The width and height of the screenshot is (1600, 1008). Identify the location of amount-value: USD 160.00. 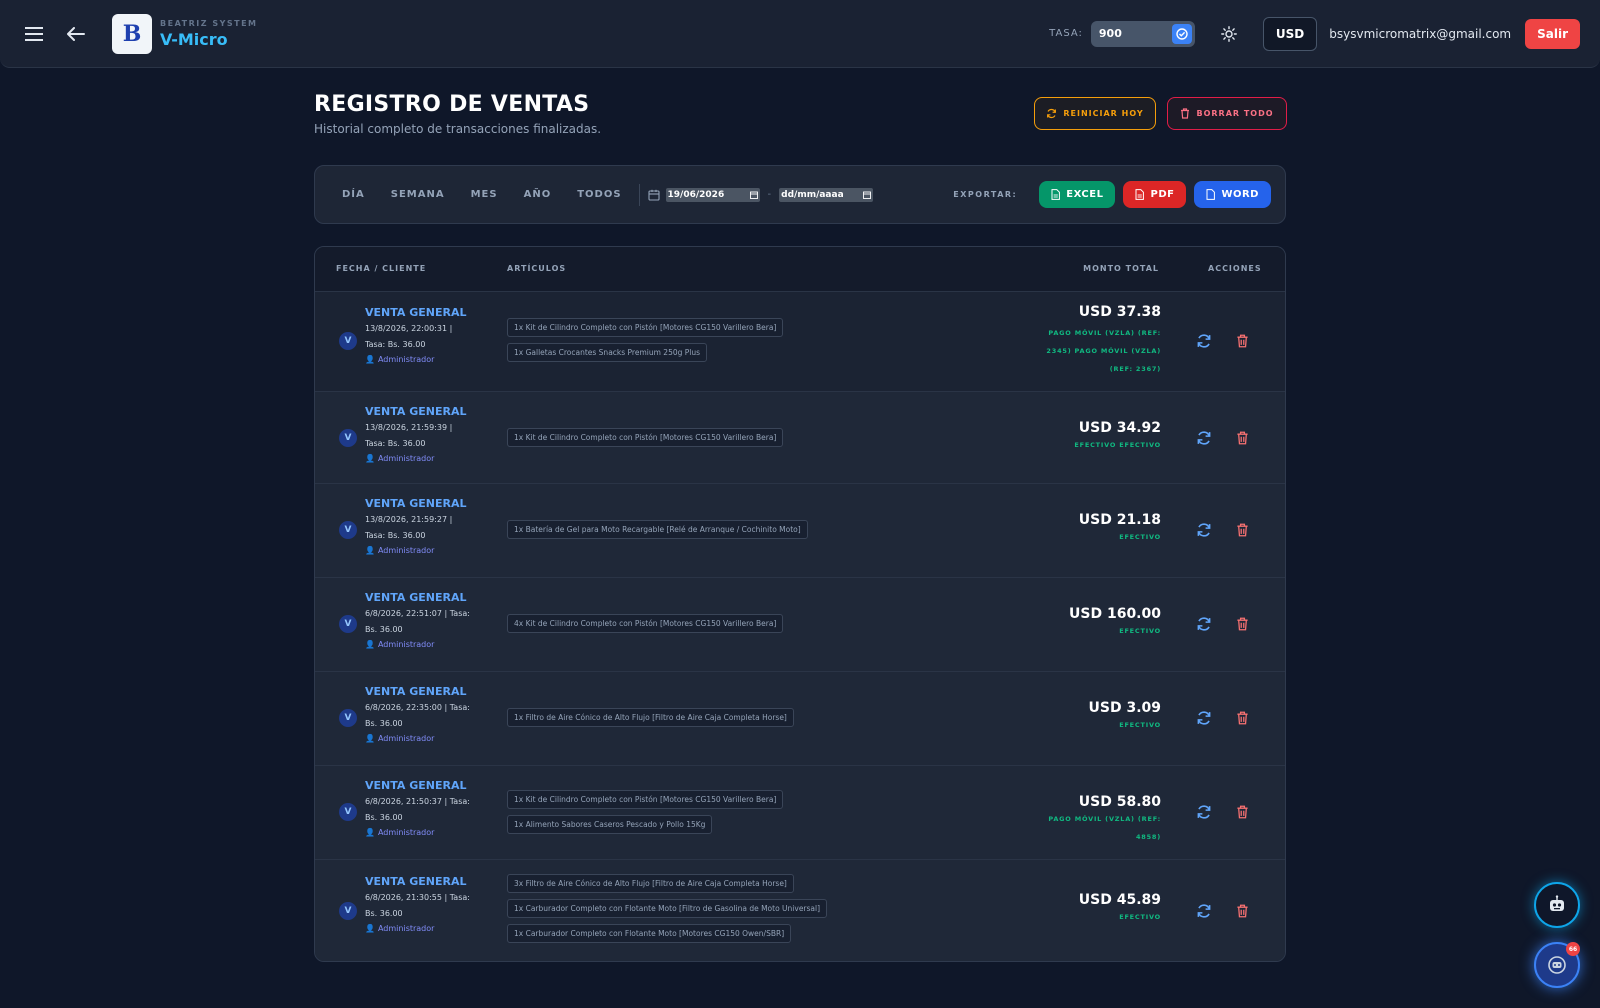
(1115, 614).